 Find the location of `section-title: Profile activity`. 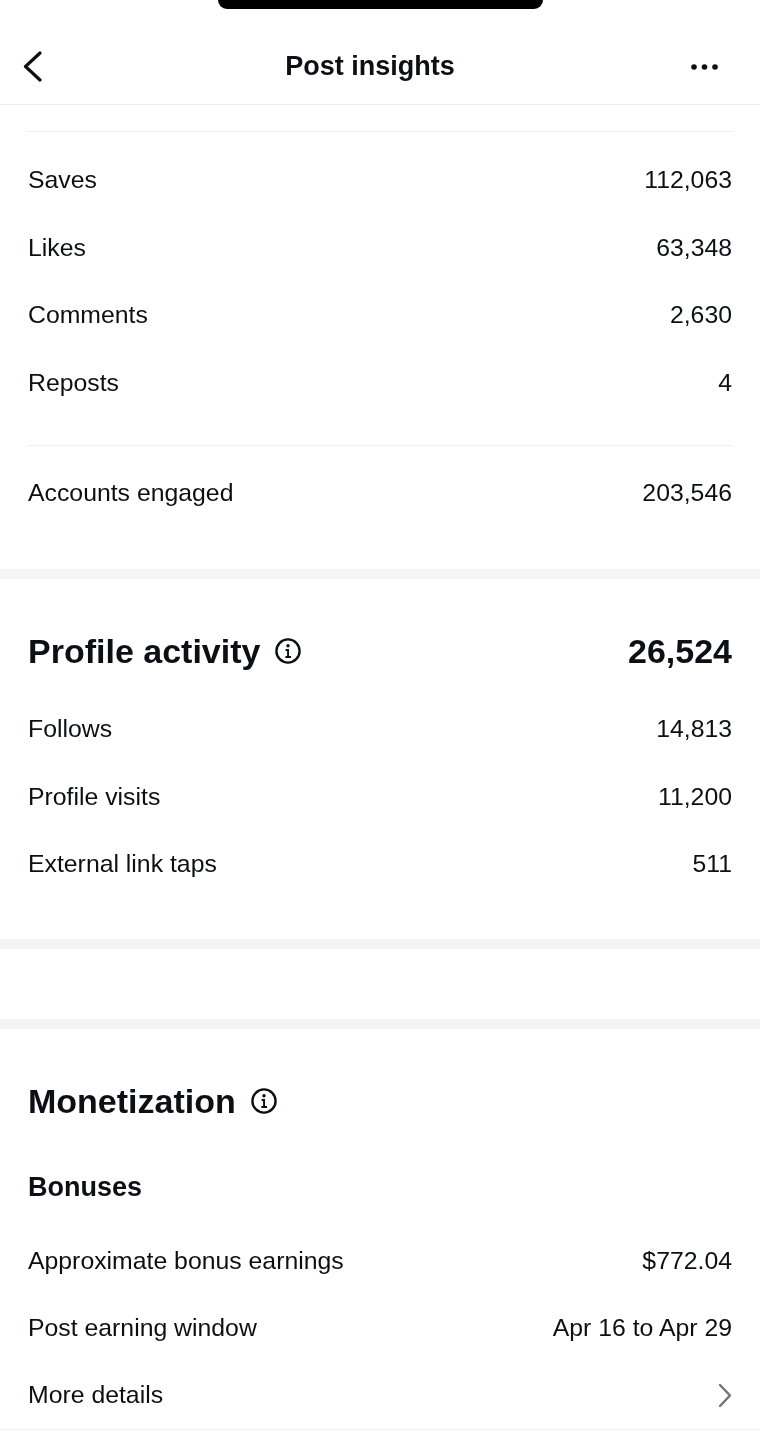

section-title: Profile activity is located at coordinates (144, 651).